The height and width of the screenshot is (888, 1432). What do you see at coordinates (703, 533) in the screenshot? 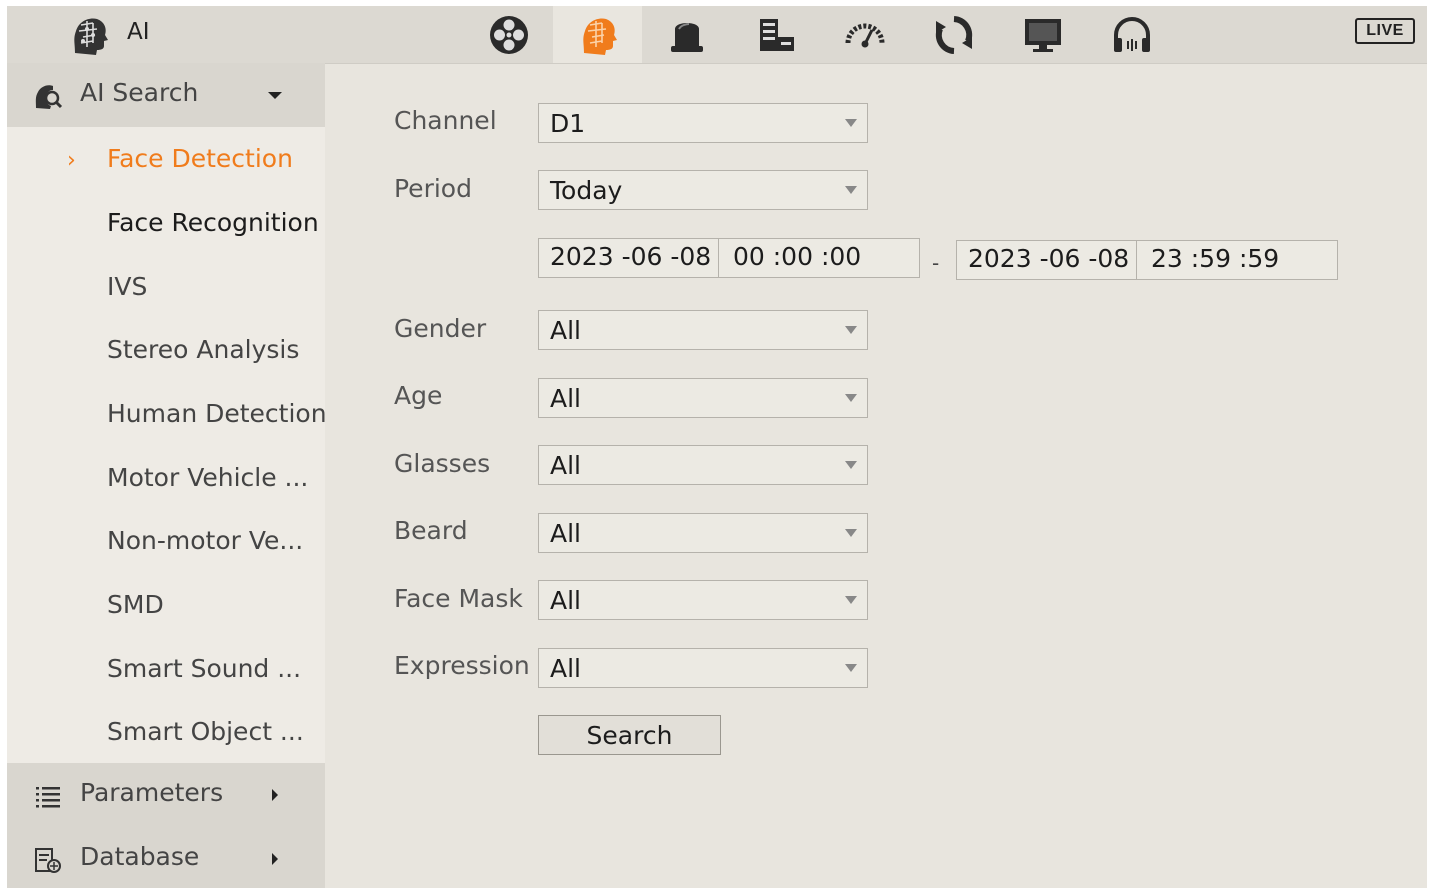
I see `beard-select: All` at bounding box center [703, 533].